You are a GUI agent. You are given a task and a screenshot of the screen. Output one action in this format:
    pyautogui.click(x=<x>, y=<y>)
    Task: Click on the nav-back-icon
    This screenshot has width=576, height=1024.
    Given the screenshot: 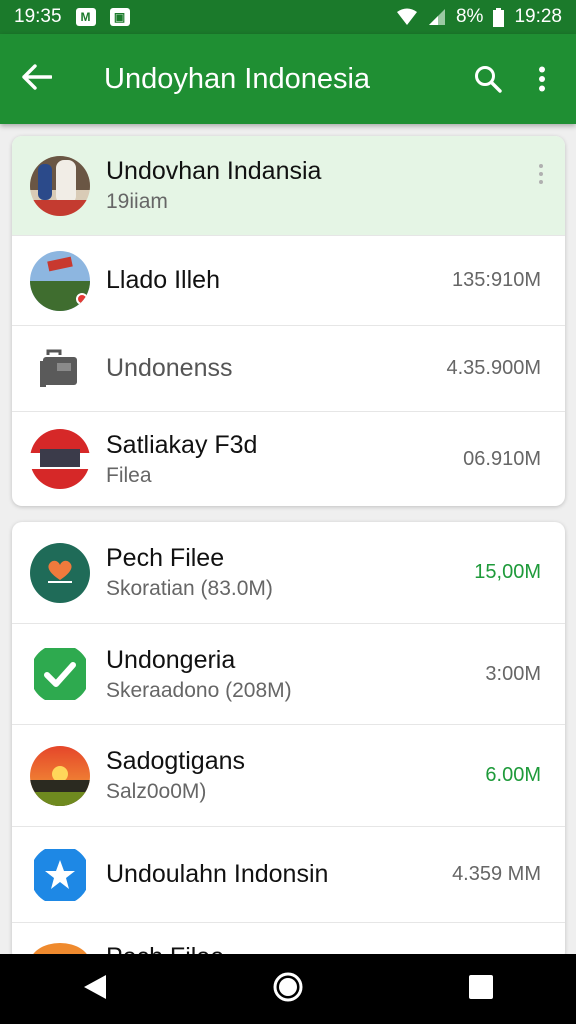 What is the action you would take?
    pyautogui.click(x=95, y=989)
    